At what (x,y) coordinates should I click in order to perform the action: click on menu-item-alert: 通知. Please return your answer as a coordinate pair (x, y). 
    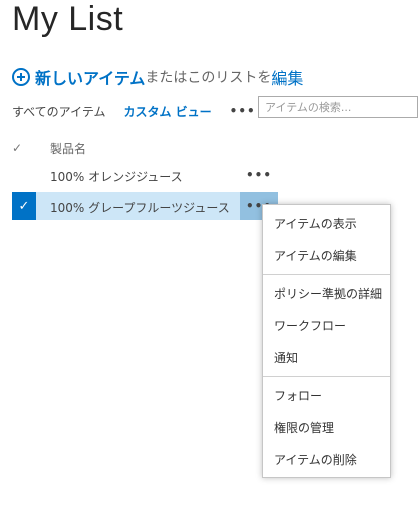
    Looking at the image, I should click on (326, 358).